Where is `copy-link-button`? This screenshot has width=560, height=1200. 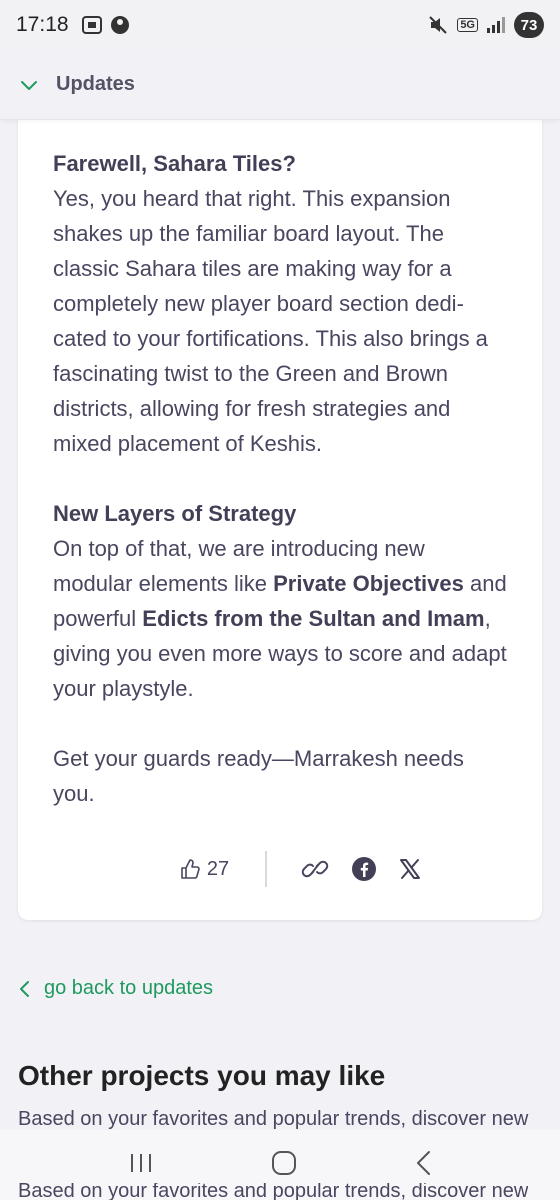
copy-link-button is located at coordinates (315, 869).